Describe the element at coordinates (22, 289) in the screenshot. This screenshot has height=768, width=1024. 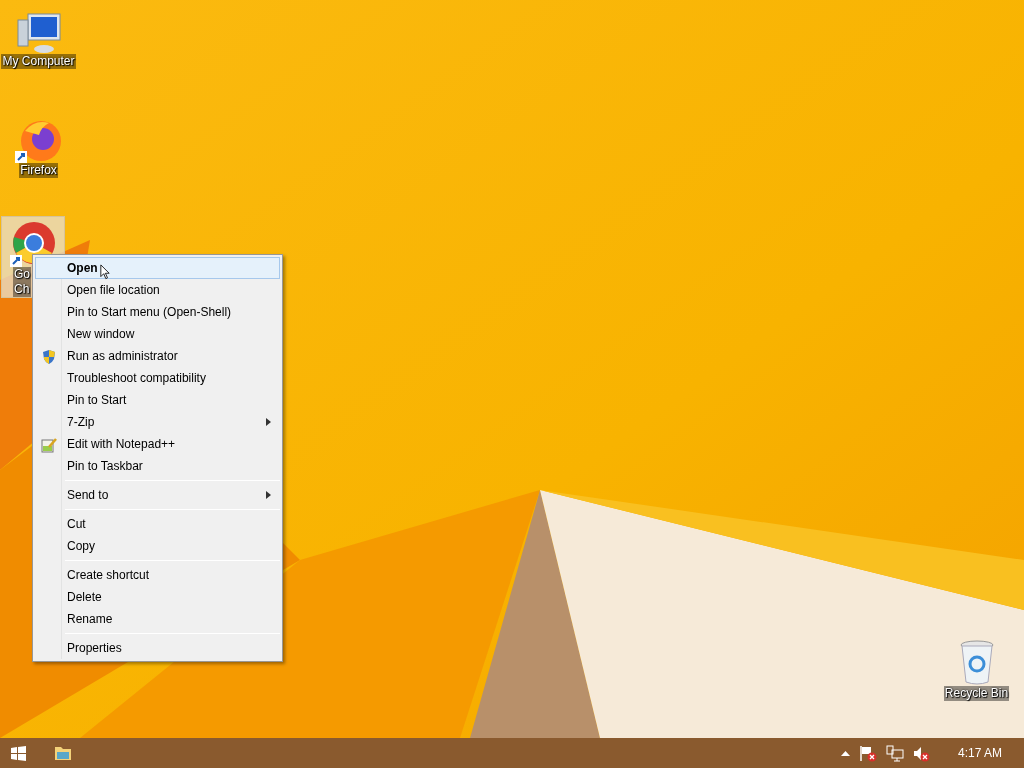
I see `icon-label: Ch` at that location.